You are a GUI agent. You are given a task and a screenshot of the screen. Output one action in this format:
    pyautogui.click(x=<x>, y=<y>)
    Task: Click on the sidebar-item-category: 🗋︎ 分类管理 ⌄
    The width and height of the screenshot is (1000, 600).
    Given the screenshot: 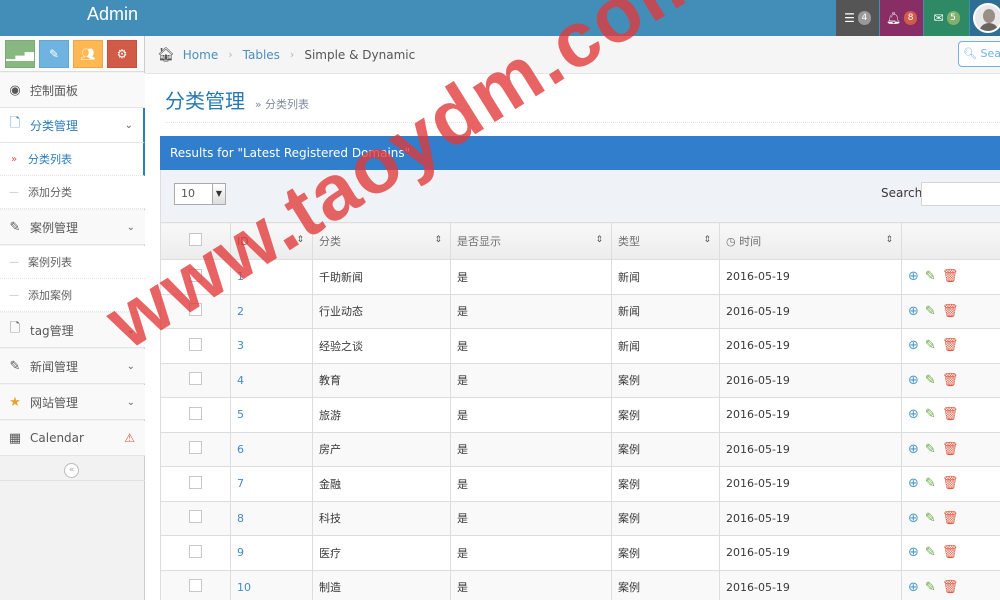 What is the action you would take?
    pyautogui.click(x=72, y=125)
    